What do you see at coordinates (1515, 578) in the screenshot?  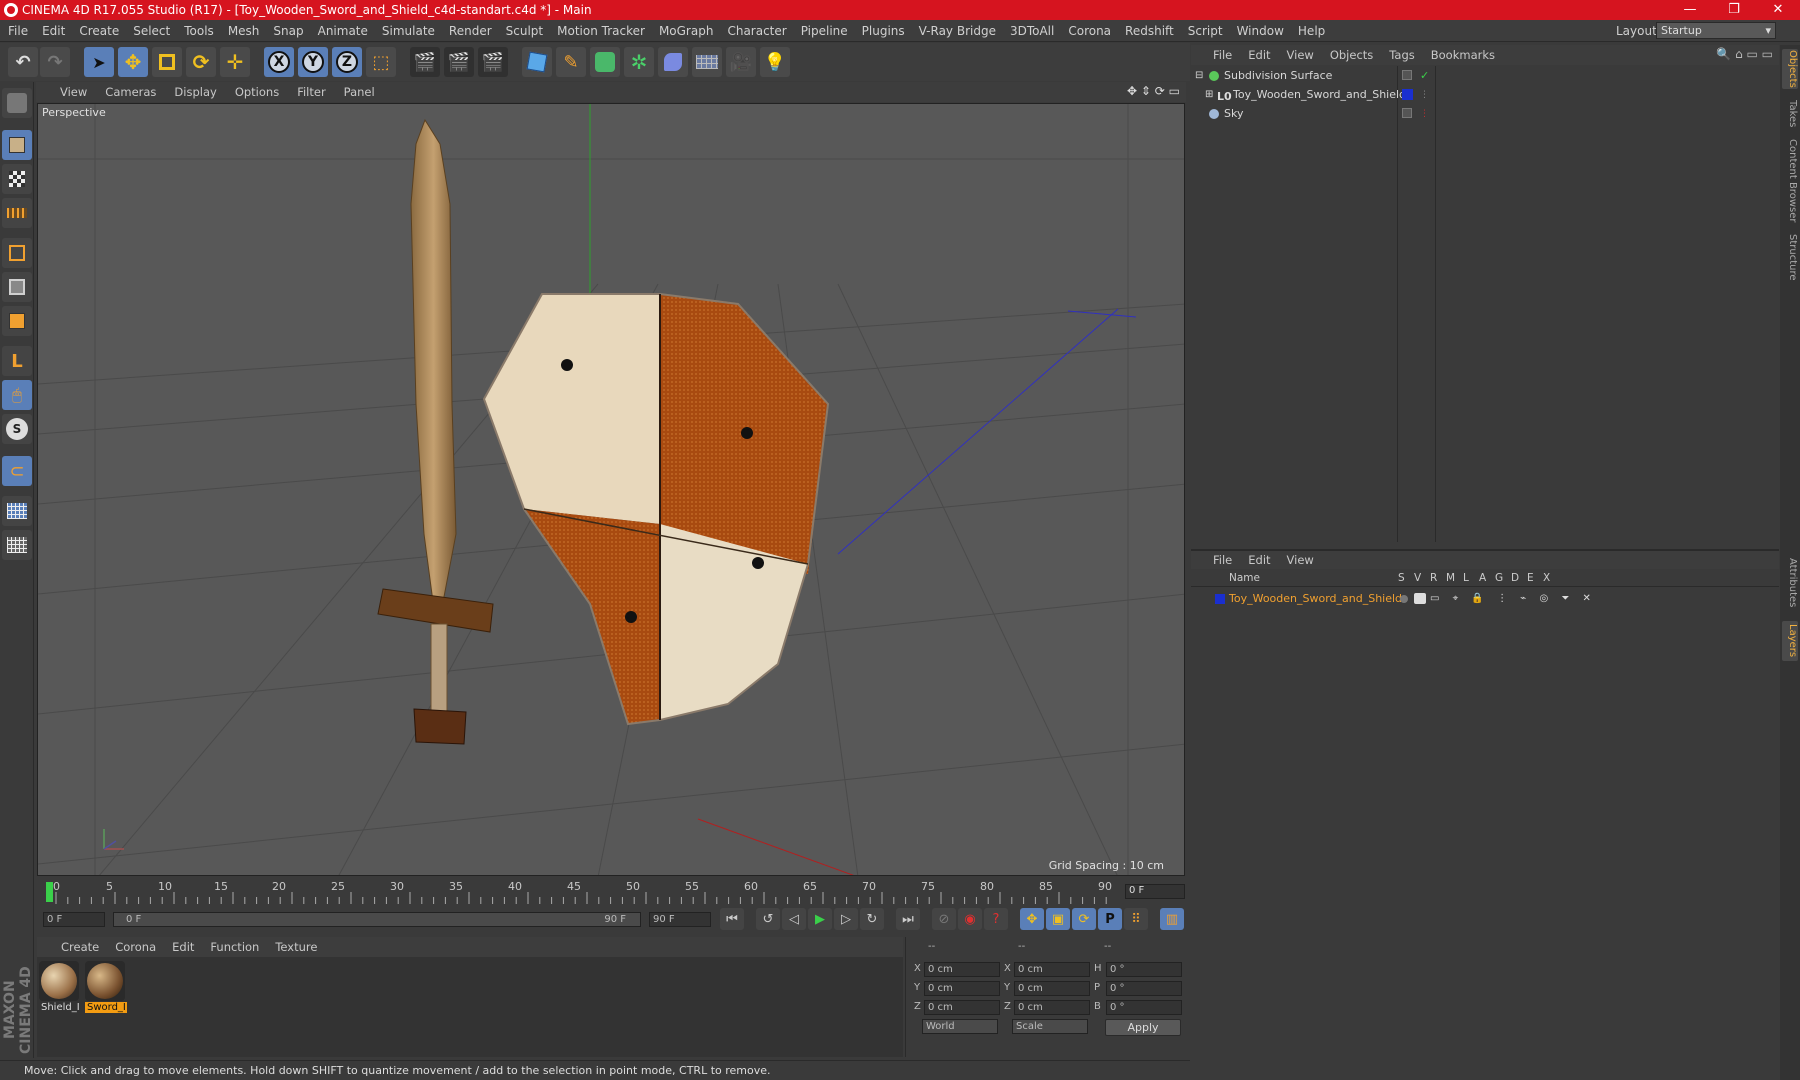 I see `column-deformers: D` at bounding box center [1515, 578].